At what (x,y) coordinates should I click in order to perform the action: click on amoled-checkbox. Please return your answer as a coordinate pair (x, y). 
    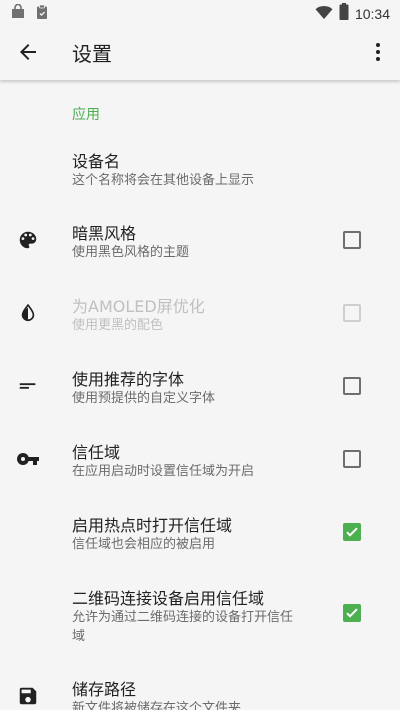
    Looking at the image, I should click on (352, 313).